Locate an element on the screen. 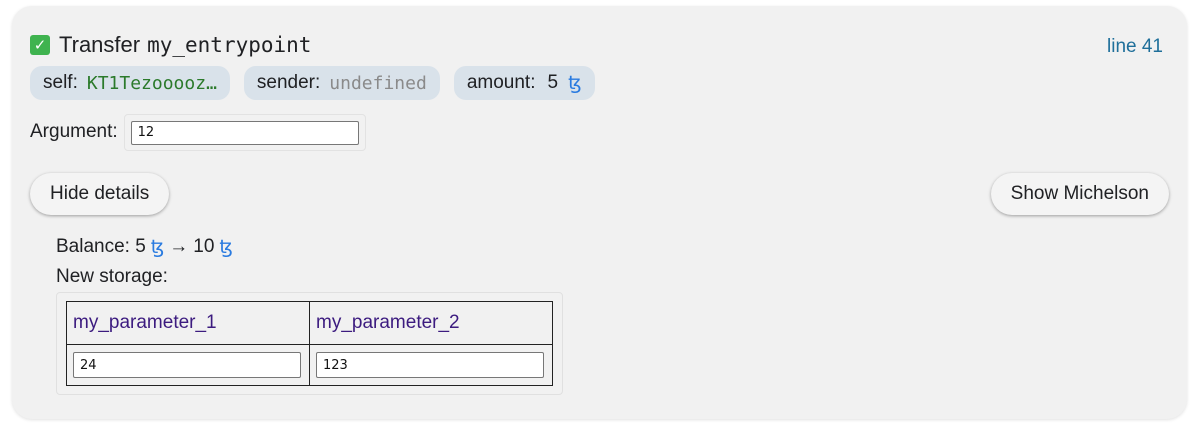 This screenshot has height=431, width=1200. storage-table: my_parameter_1 my_parameter_2 is located at coordinates (309, 343).